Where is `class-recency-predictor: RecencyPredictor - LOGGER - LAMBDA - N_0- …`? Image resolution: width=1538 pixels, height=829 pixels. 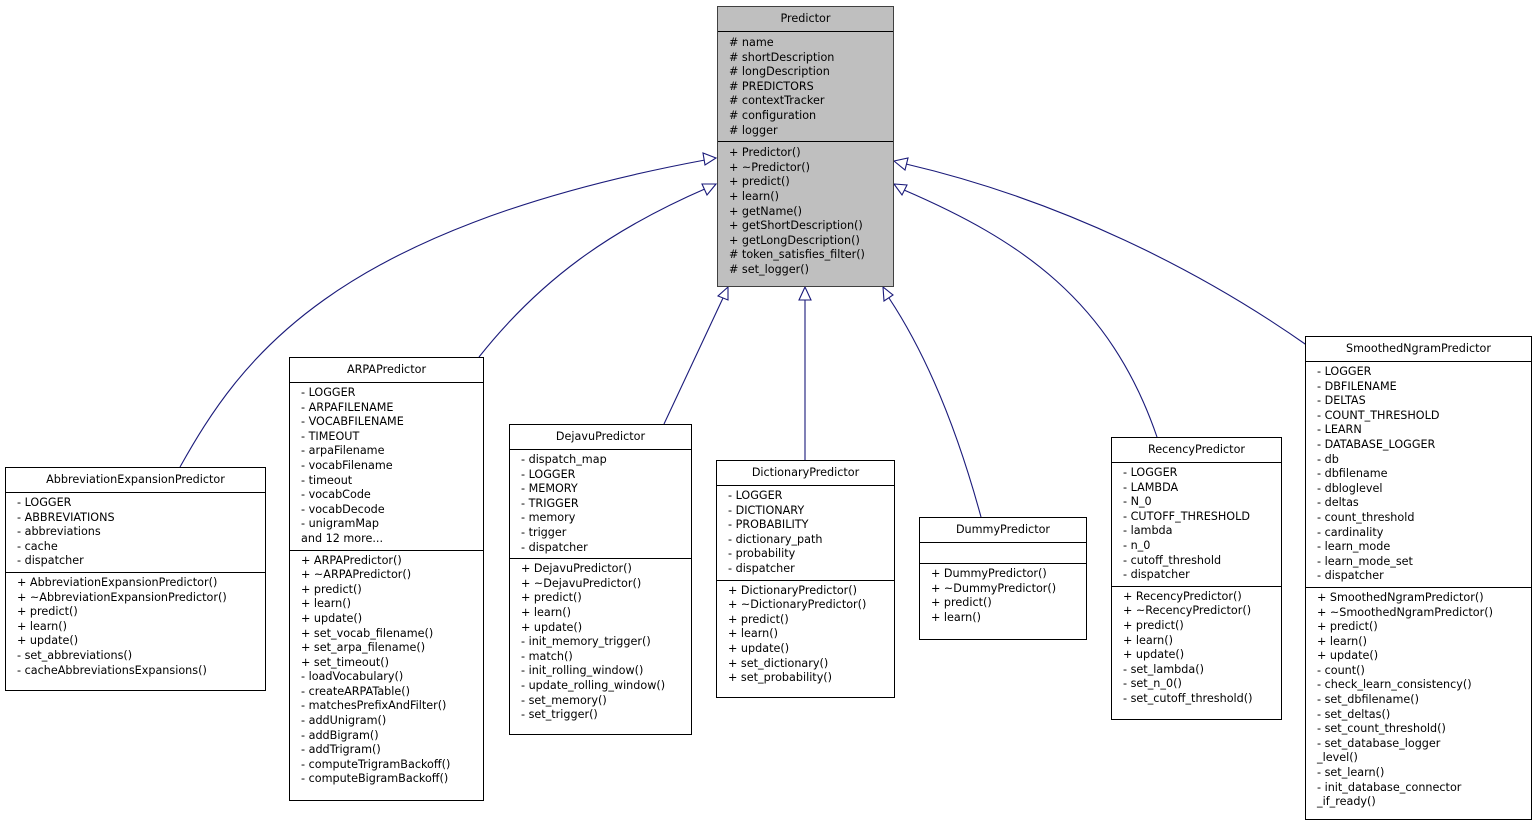 class-recency-predictor: RecencyPredictor - LOGGER - LAMBDA - N_0- … is located at coordinates (1196, 578).